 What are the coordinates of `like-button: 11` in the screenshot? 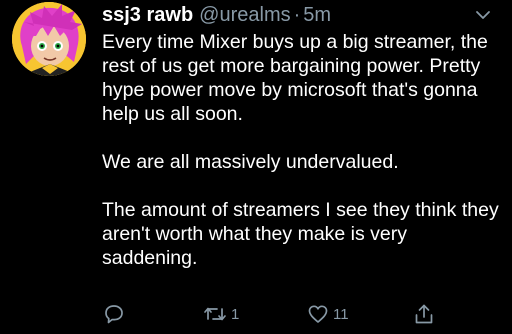 It's located at (327, 314).